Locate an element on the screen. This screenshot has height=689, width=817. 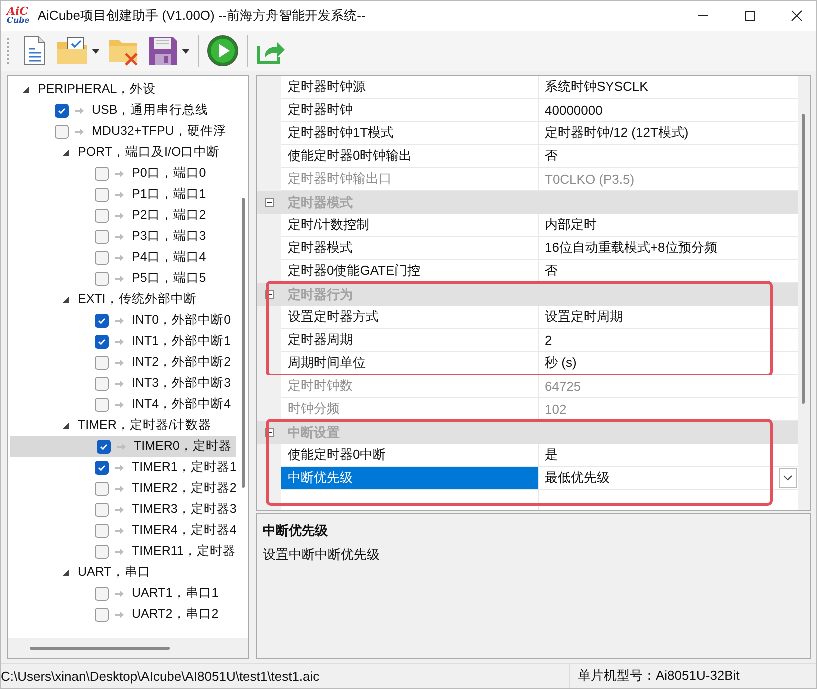
tree-item: USB，通用串行总线 is located at coordinates (122, 110).